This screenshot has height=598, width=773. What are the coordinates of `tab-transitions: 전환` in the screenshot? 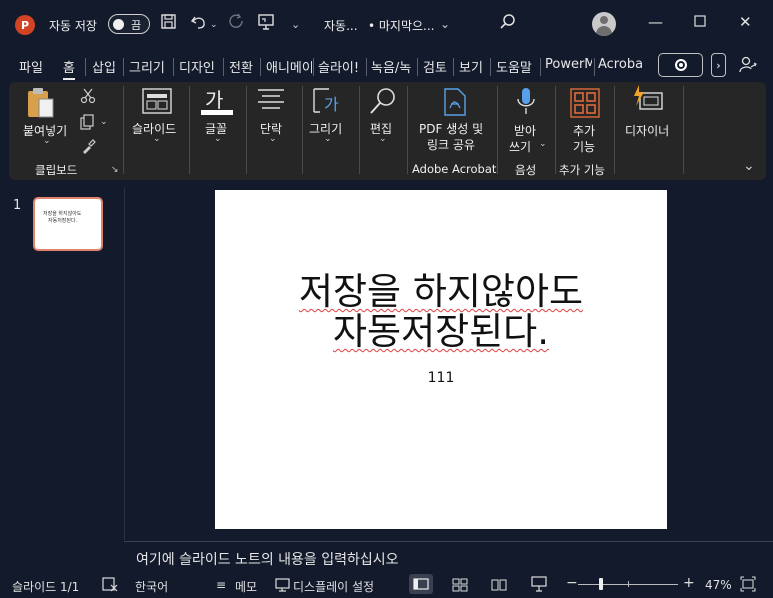 It's located at (241, 66).